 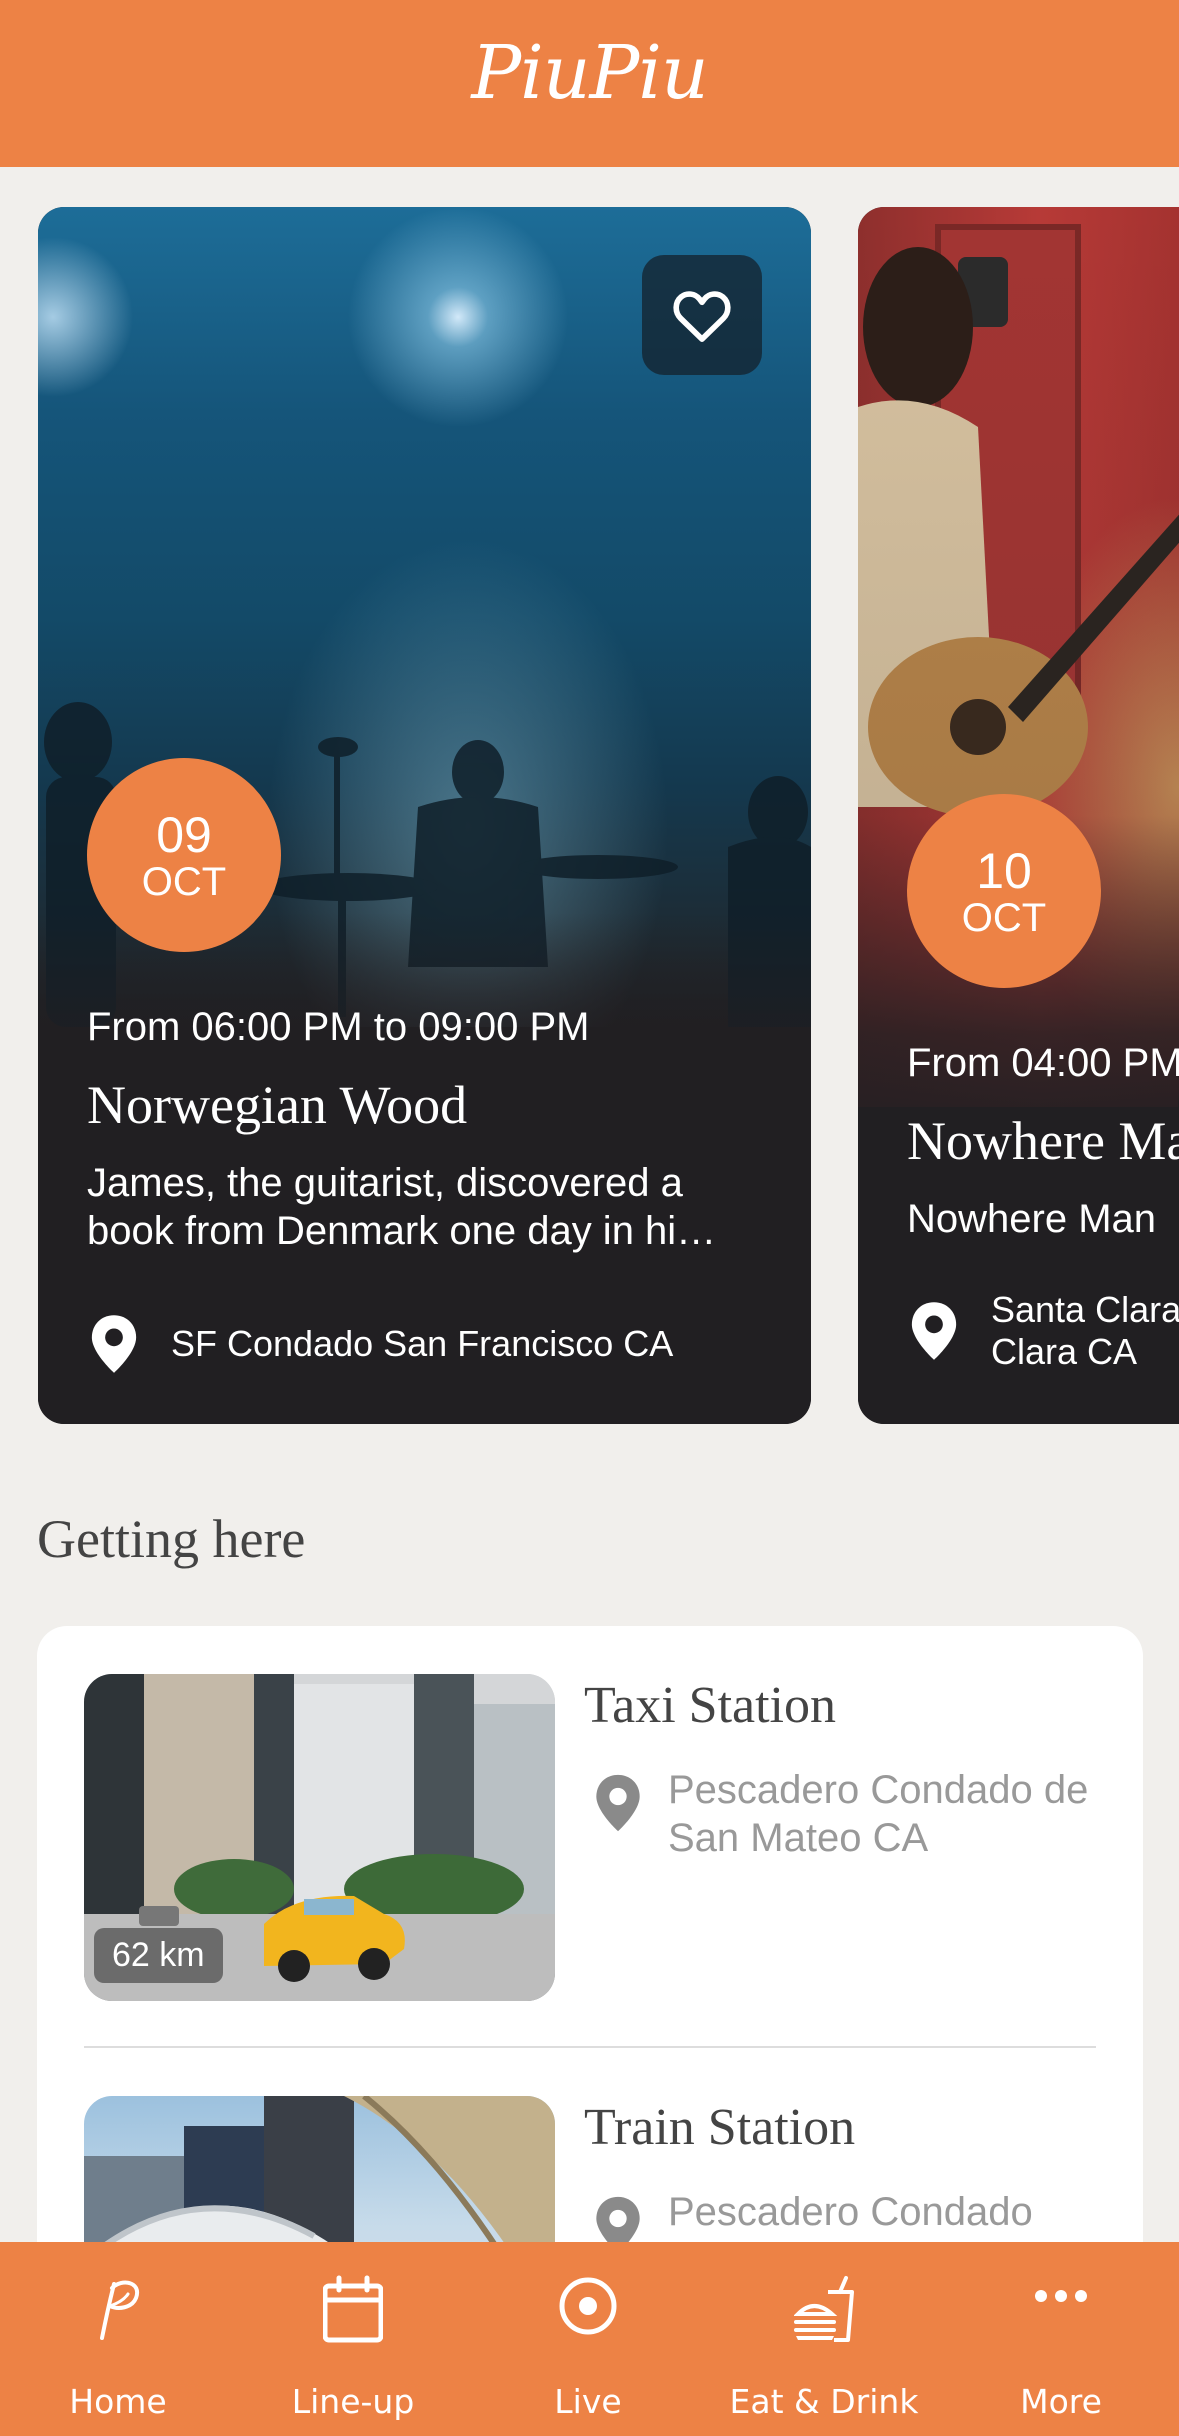 I want to click on calendar-icon, so click(x=353, y=2309).